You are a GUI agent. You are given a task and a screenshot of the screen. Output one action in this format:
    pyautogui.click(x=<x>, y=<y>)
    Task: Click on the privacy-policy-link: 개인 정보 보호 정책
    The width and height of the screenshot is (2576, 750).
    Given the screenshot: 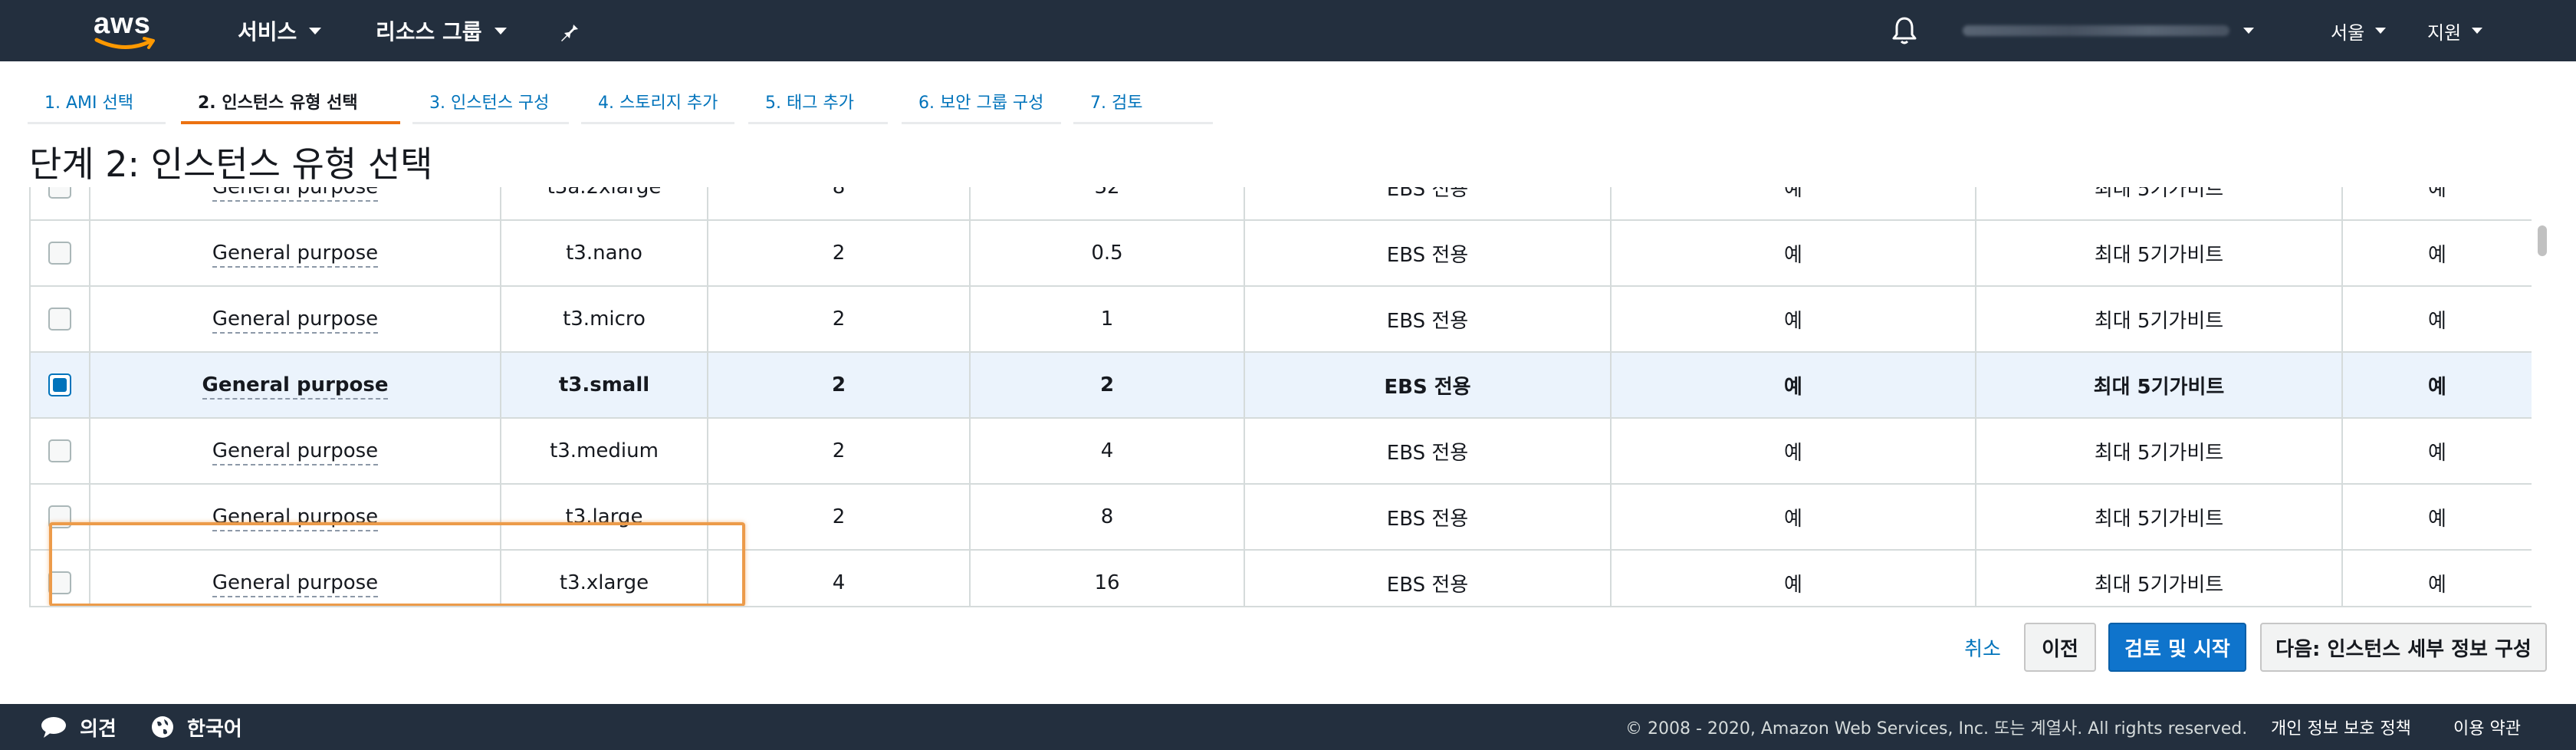 What is the action you would take?
    pyautogui.click(x=2341, y=727)
    